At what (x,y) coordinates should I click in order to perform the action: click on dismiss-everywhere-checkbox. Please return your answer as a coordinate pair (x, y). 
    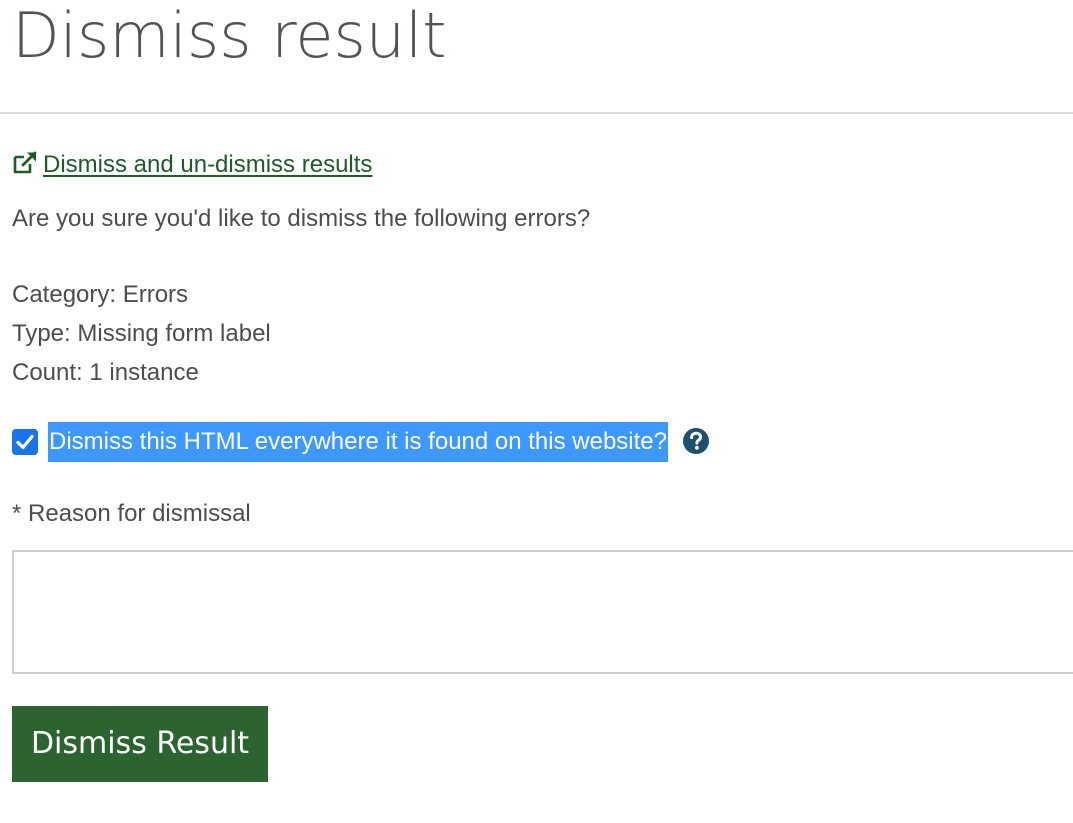
    Looking at the image, I should click on (25, 442).